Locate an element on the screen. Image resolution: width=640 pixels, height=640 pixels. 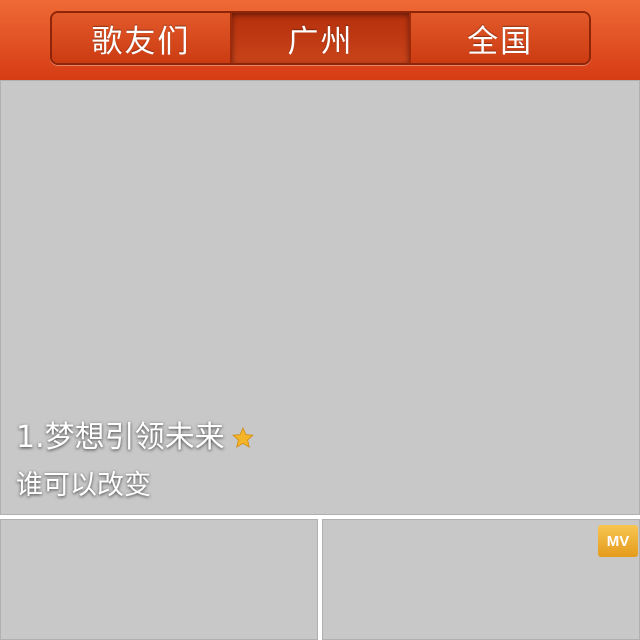
tile-mv-video: MV is located at coordinates (481, 579).